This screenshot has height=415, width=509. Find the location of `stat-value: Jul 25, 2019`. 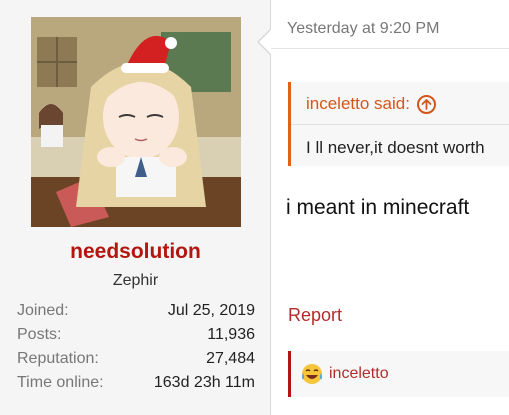

stat-value: Jul 25, 2019 is located at coordinates (211, 310).